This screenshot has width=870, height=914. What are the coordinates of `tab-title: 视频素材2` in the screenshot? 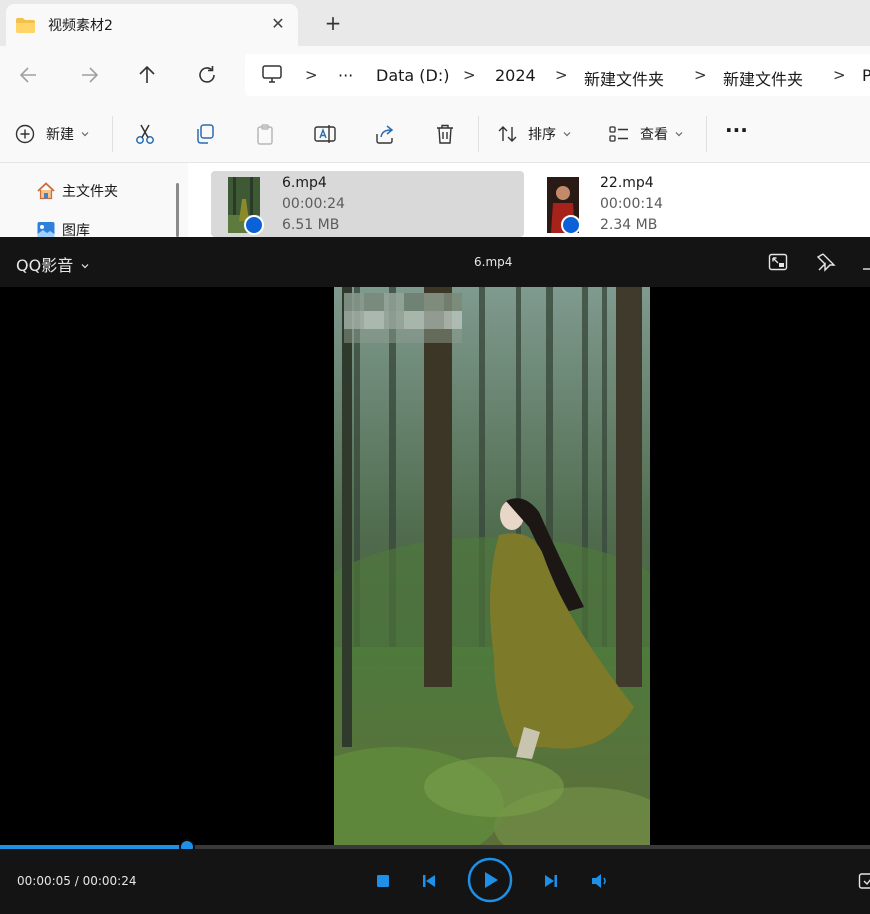 It's located at (80, 26).